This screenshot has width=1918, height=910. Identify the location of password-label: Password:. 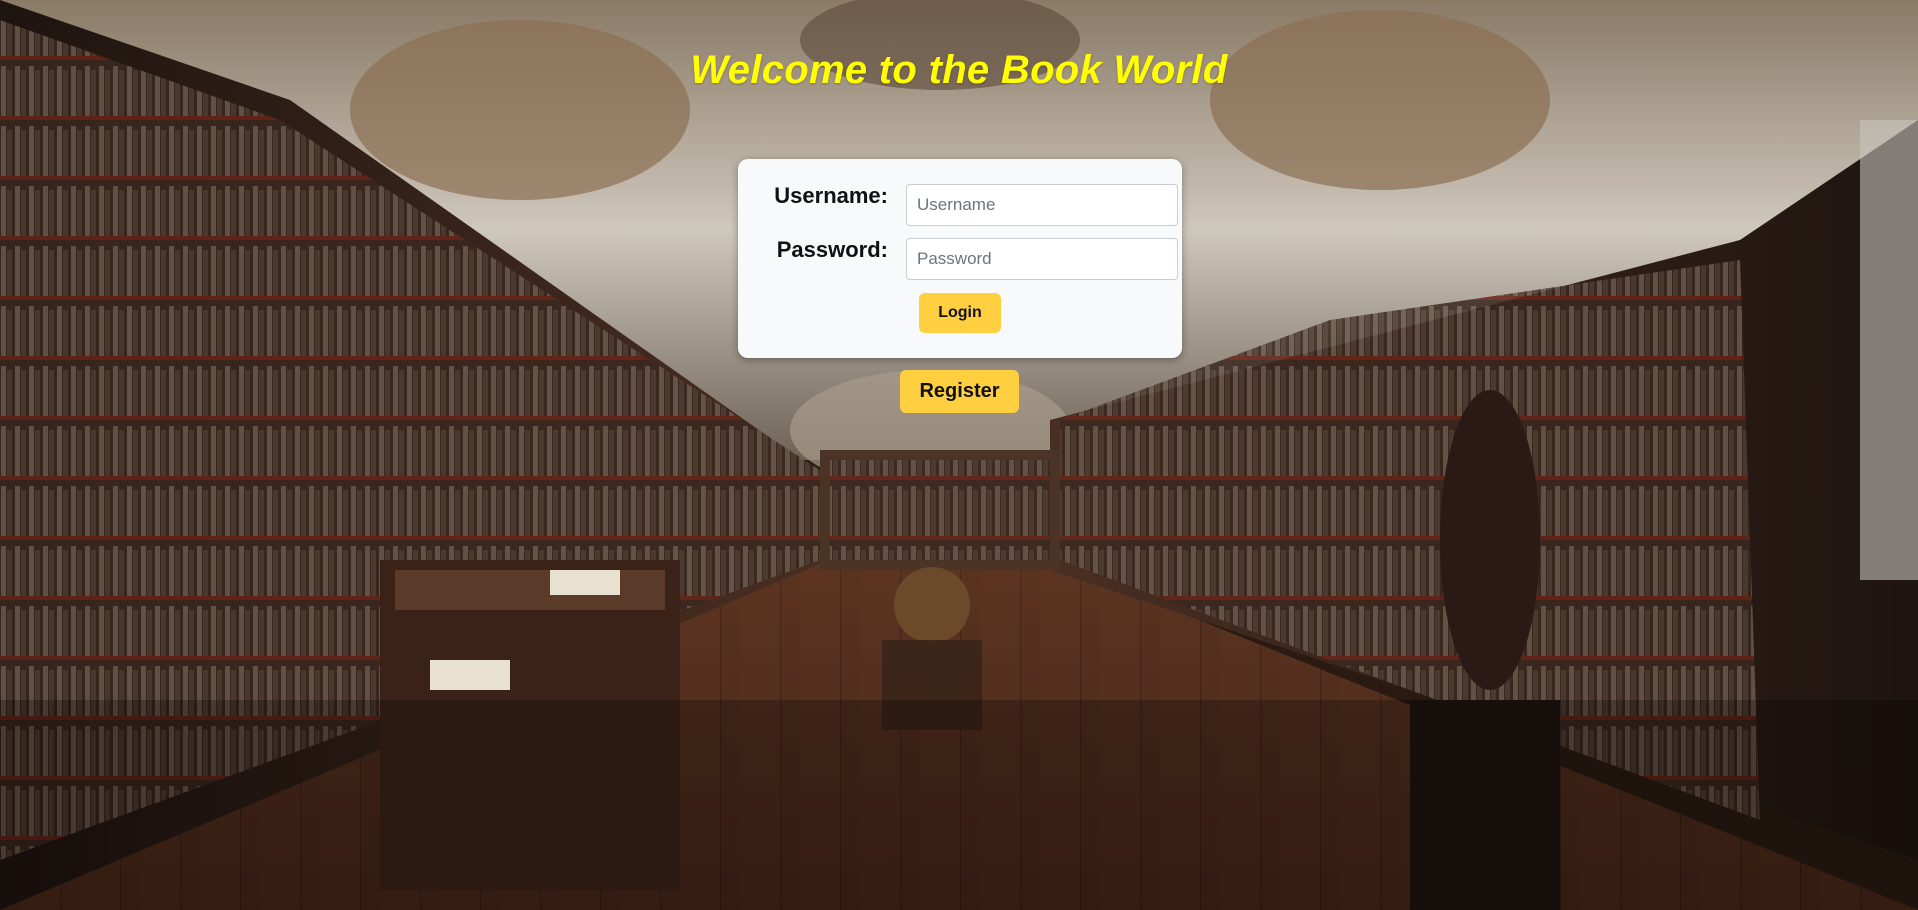
(832, 249).